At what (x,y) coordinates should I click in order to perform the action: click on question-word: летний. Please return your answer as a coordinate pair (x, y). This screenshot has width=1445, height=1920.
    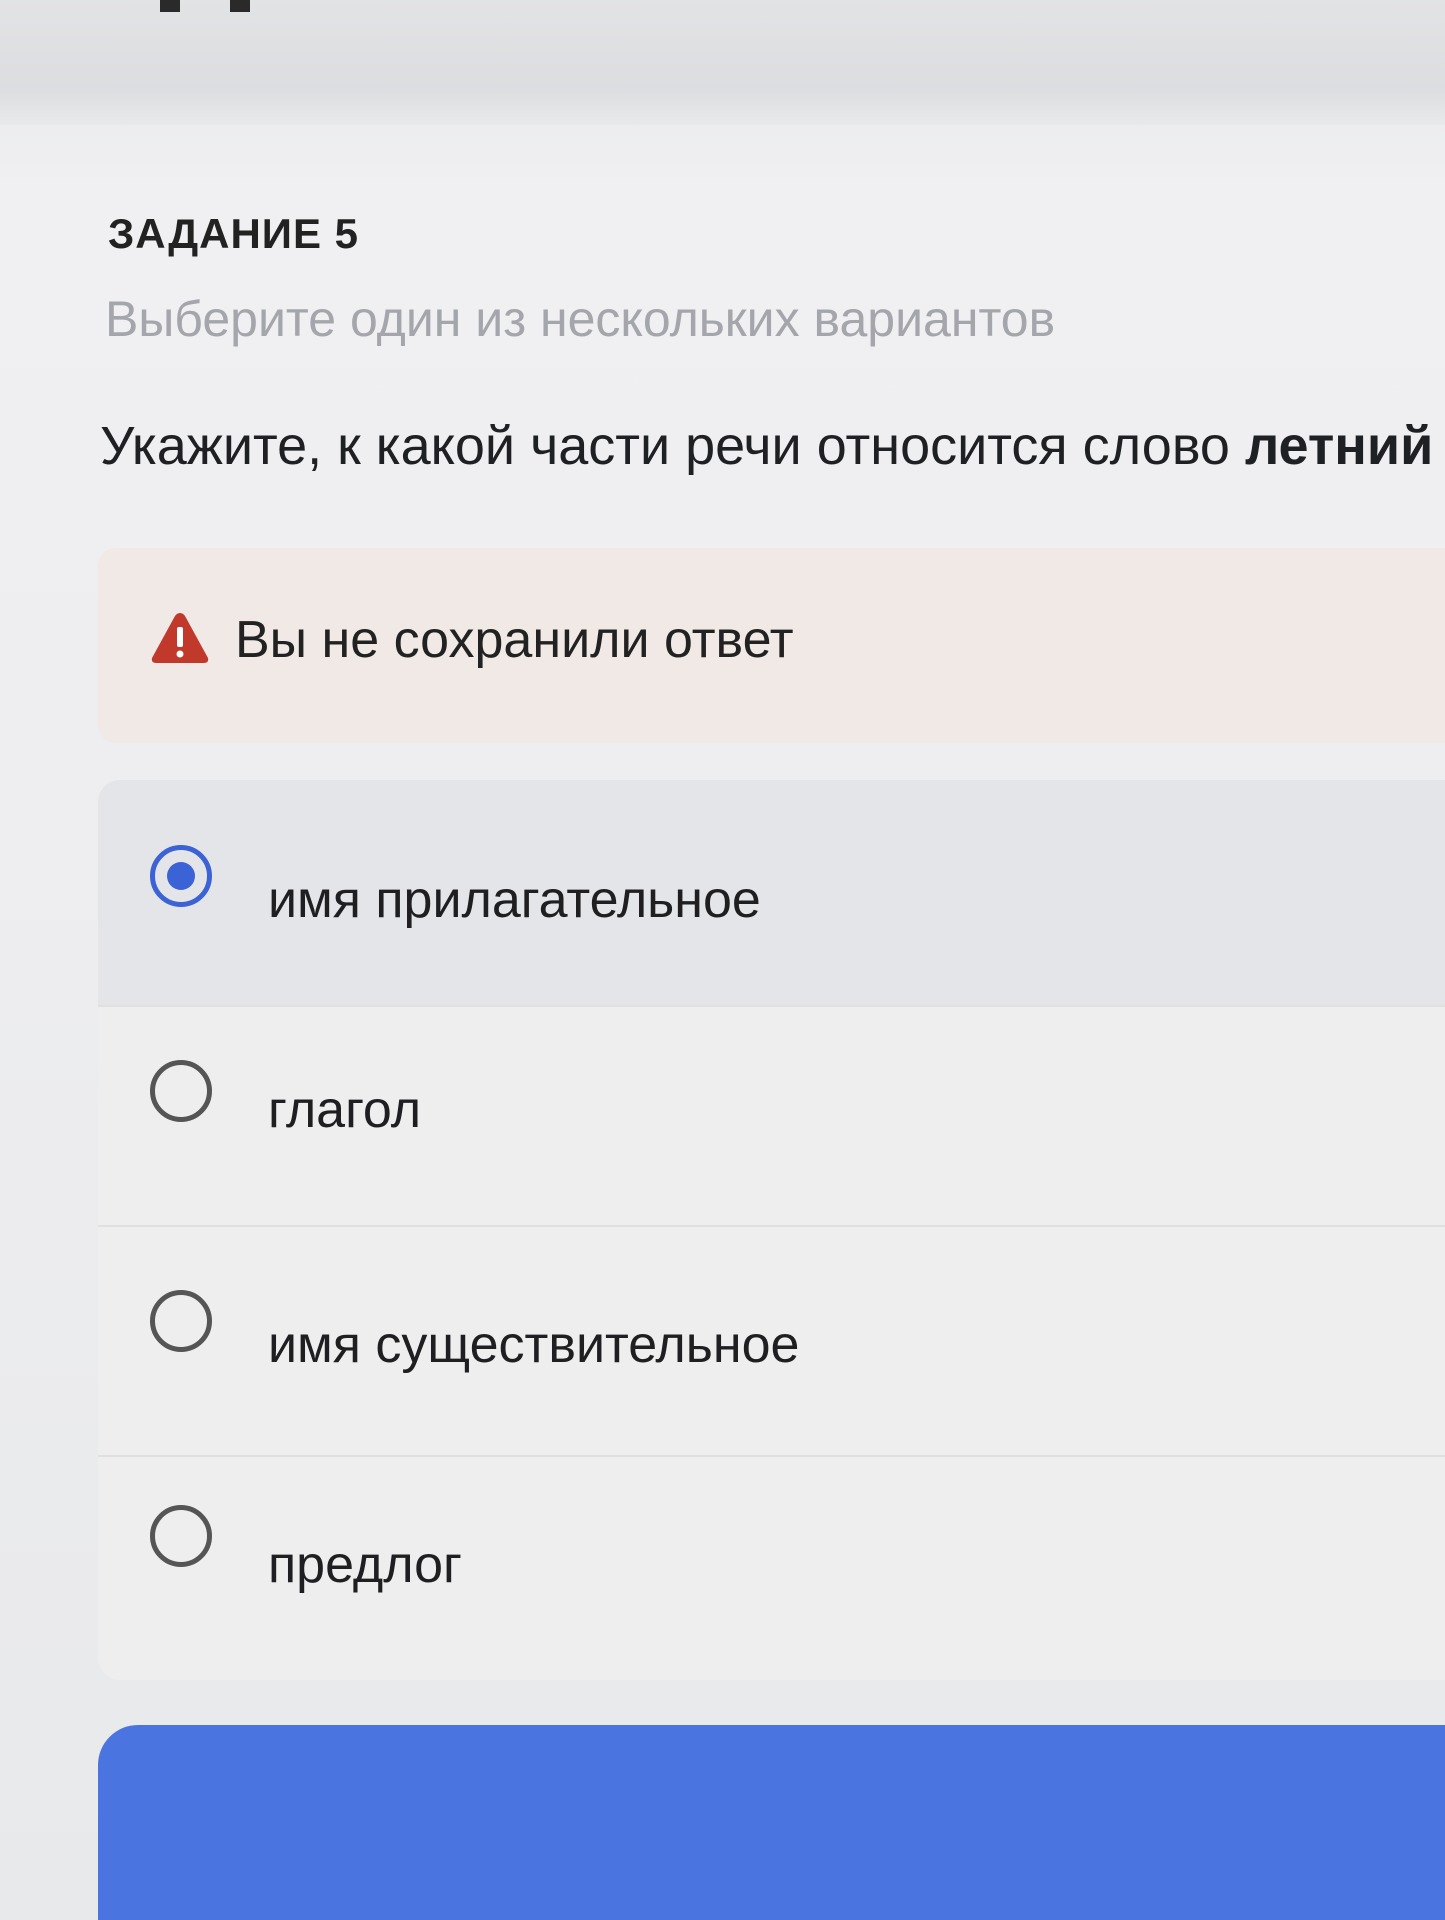
    Looking at the image, I should click on (1339, 446).